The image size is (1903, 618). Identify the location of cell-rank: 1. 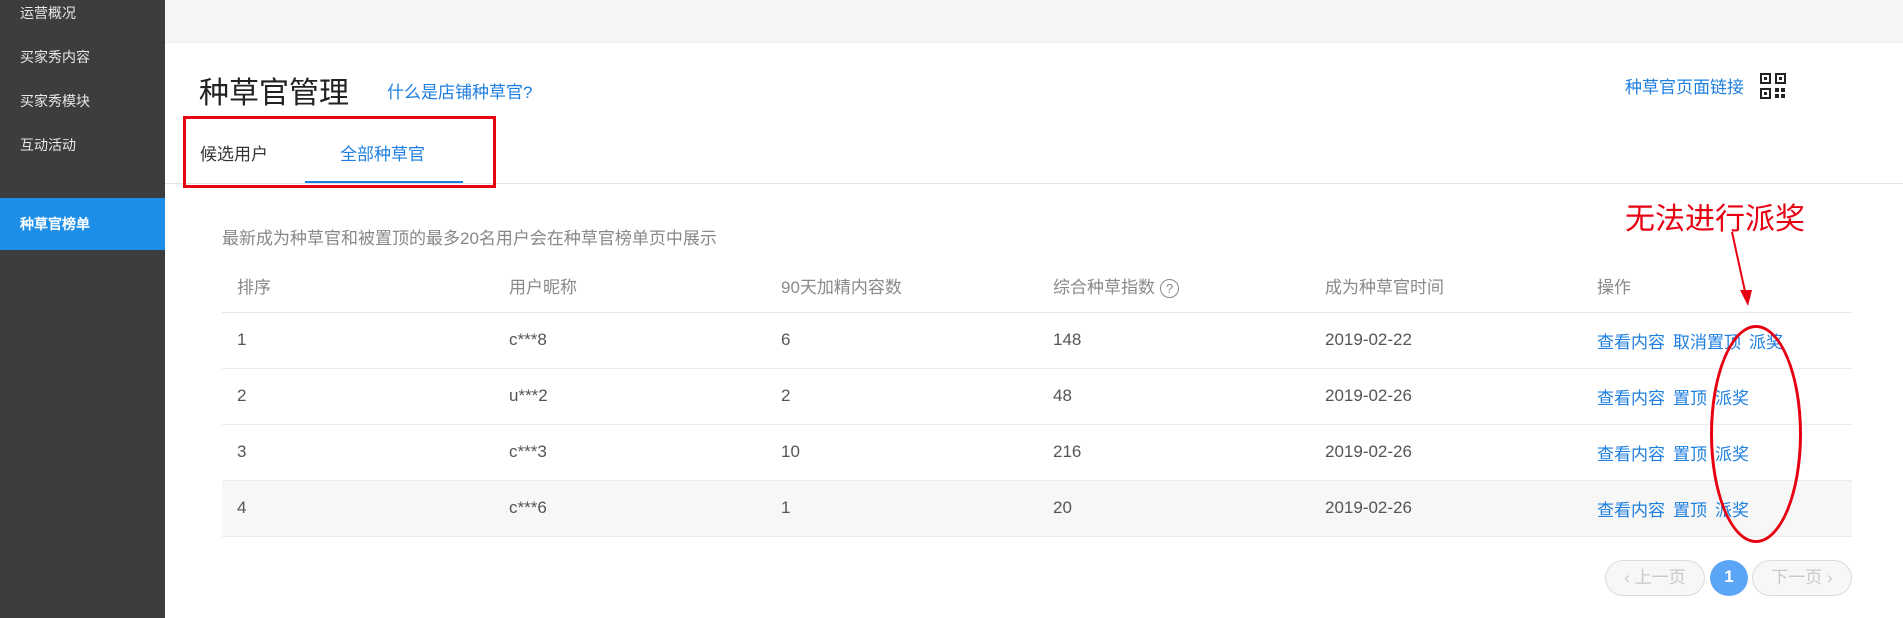
(358, 340).